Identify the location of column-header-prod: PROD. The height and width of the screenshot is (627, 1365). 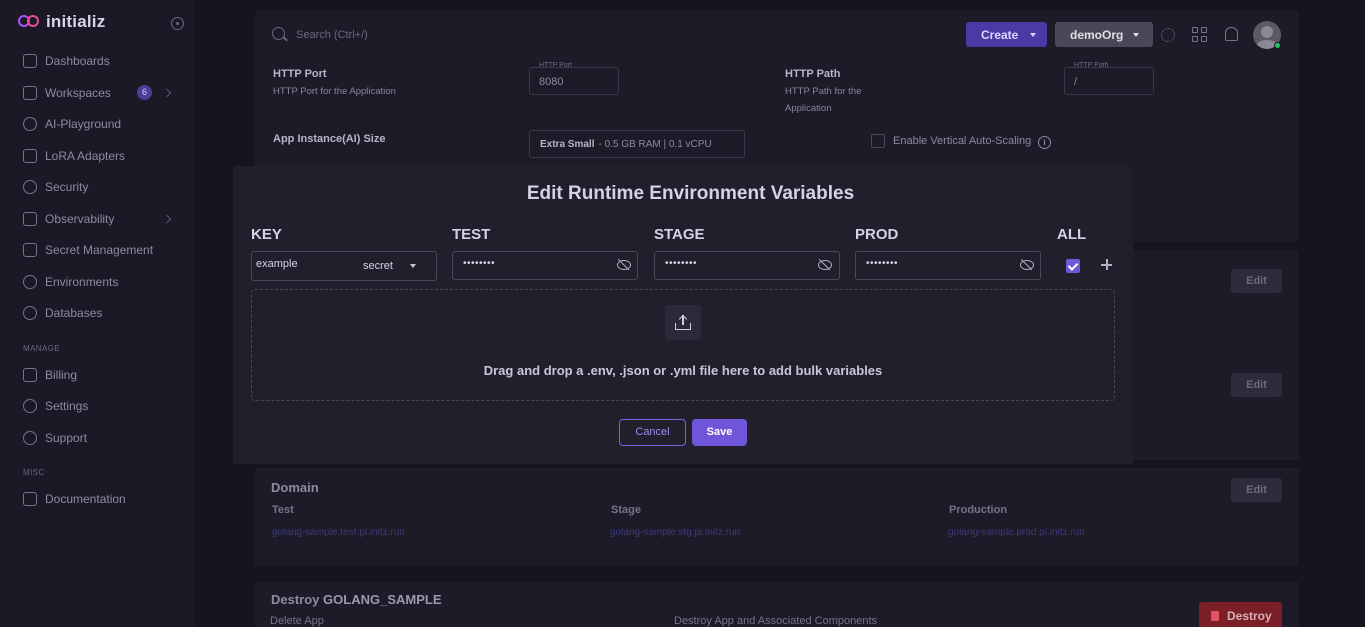
(877, 234).